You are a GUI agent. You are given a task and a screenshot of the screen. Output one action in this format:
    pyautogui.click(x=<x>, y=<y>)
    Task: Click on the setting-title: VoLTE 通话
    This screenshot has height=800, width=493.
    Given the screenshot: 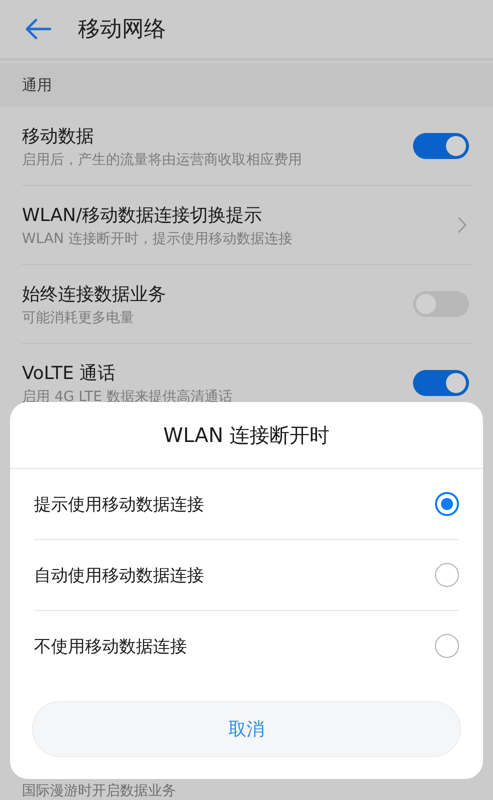 What is the action you would take?
    pyautogui.click(x=69, y=373)
    